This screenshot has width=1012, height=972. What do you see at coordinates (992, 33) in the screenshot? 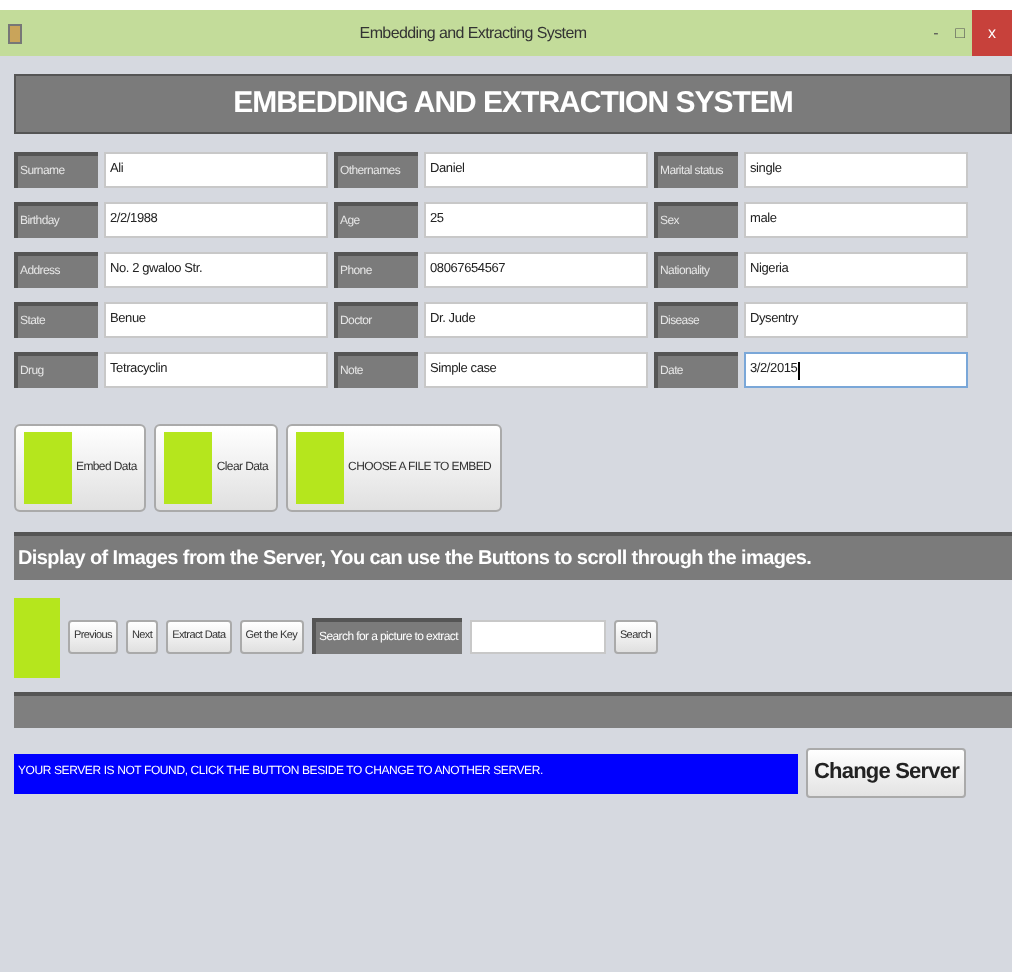
I see `close-button: x` at bounding box center [992, 33].